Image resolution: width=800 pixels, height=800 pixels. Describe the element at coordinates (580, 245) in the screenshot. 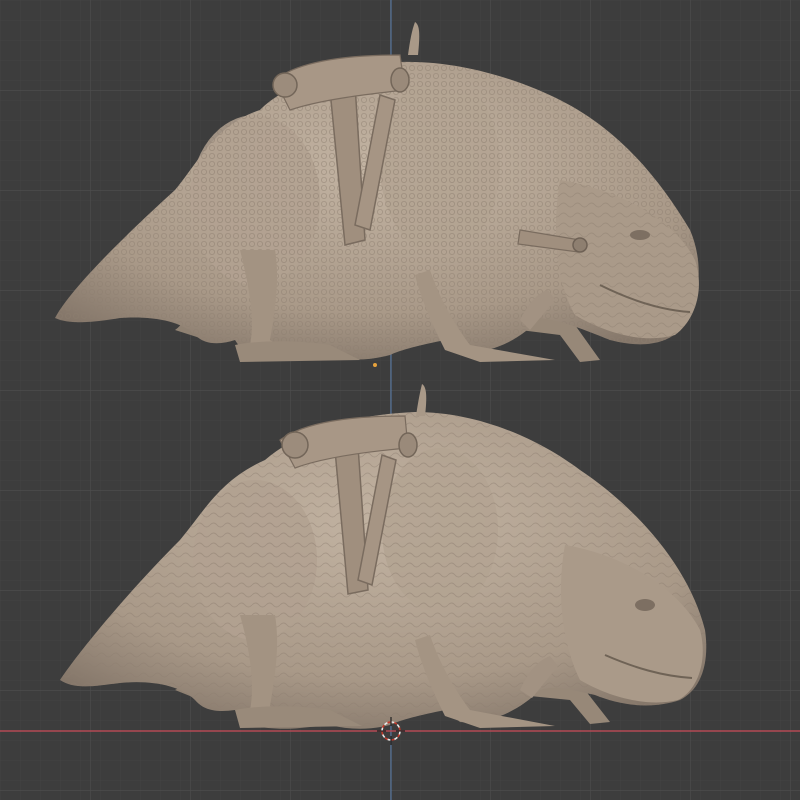

I see `harness-ring` at that location.